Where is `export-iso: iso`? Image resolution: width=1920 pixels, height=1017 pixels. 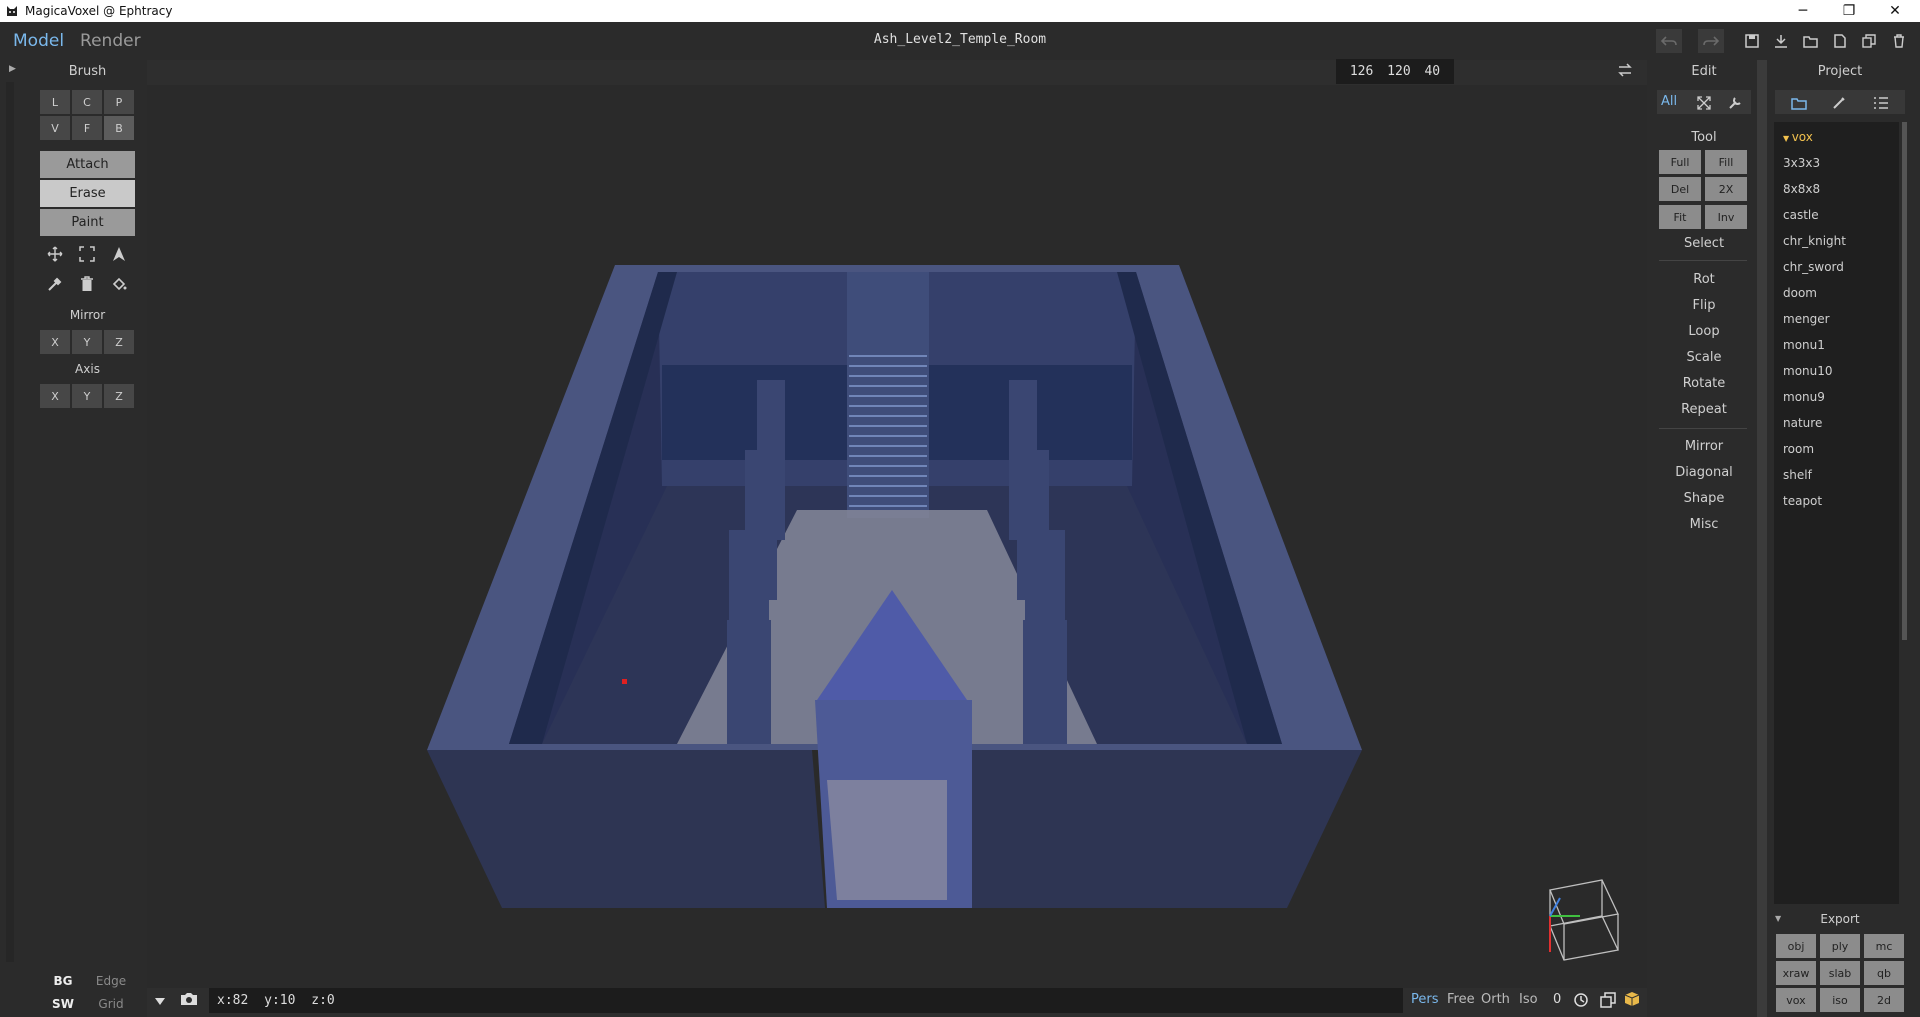
export-iso: iso is located at coordinates (1840, 1000).